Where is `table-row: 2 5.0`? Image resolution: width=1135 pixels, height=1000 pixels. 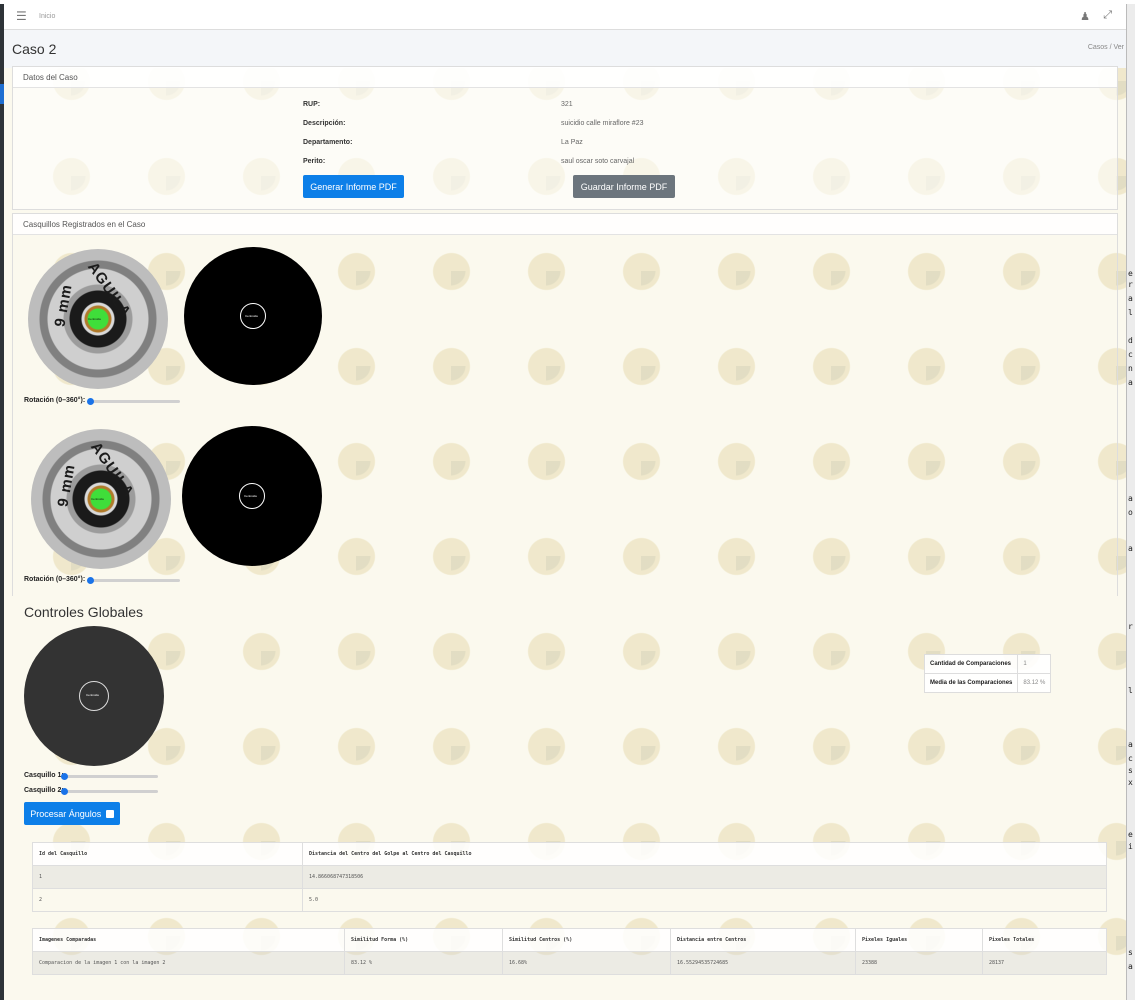
table-row: 2 5.0 is located at coordinates (569, 900).